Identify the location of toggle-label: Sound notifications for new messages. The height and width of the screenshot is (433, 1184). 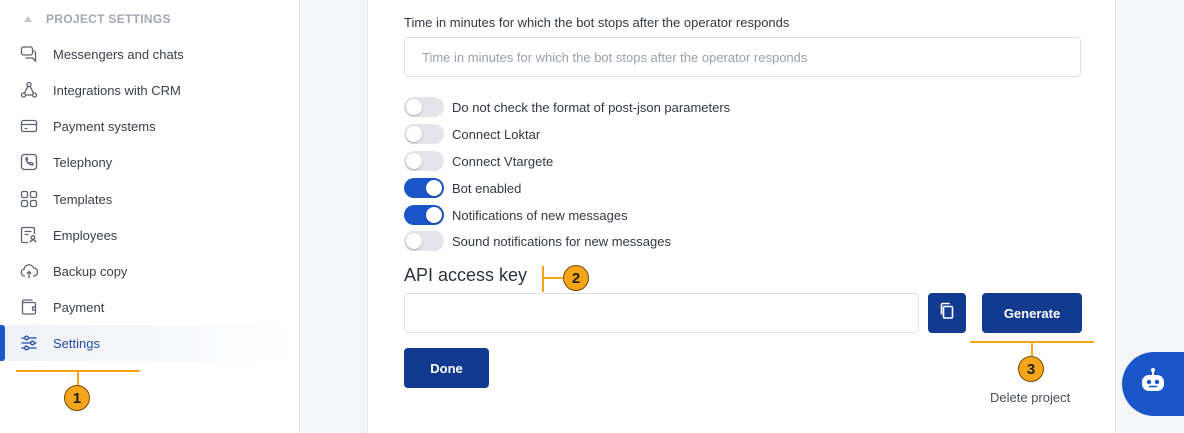
(561, 241).